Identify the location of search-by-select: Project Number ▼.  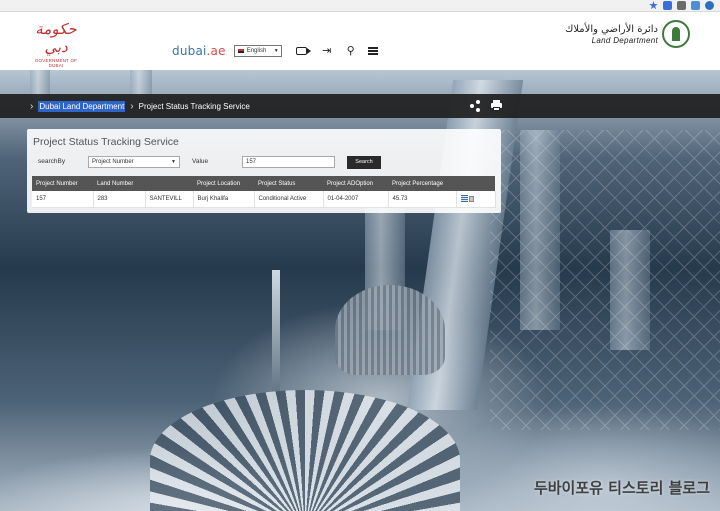
(134, 162).